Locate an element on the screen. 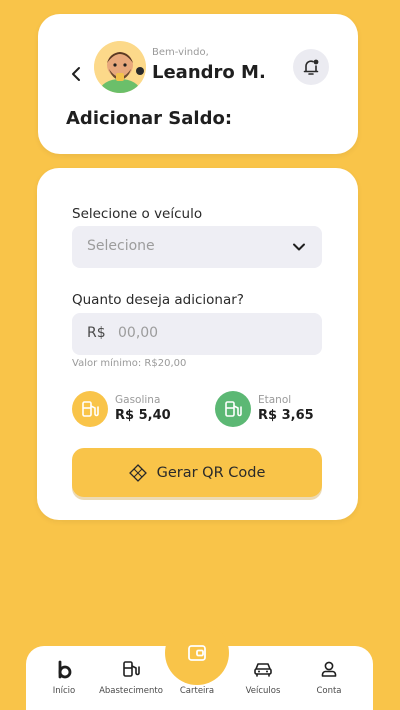 This screenshot has height=710, width=400. amount-placeholder: 00,00 is located at coordinates (138, 333).